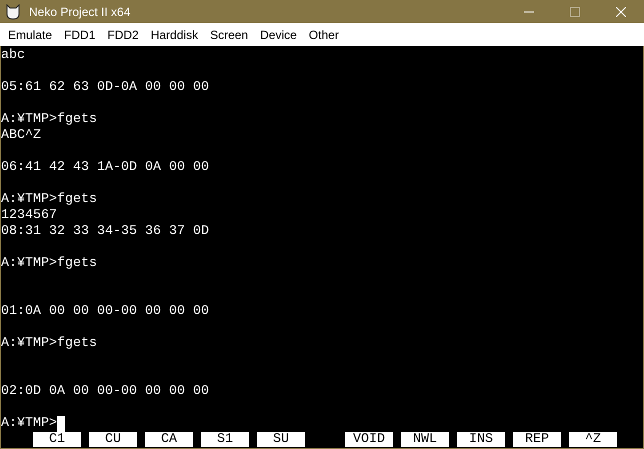 Image resolution: width=644 pixels, height=449 pixels. I want to click on menu-item: Emulate, so click(30, 35).